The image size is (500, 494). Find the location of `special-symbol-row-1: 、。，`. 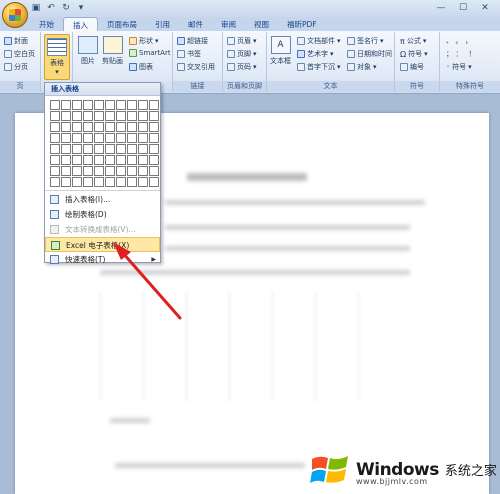

special-symbol-row-1: 、。， is located at coordinates (462, 41).